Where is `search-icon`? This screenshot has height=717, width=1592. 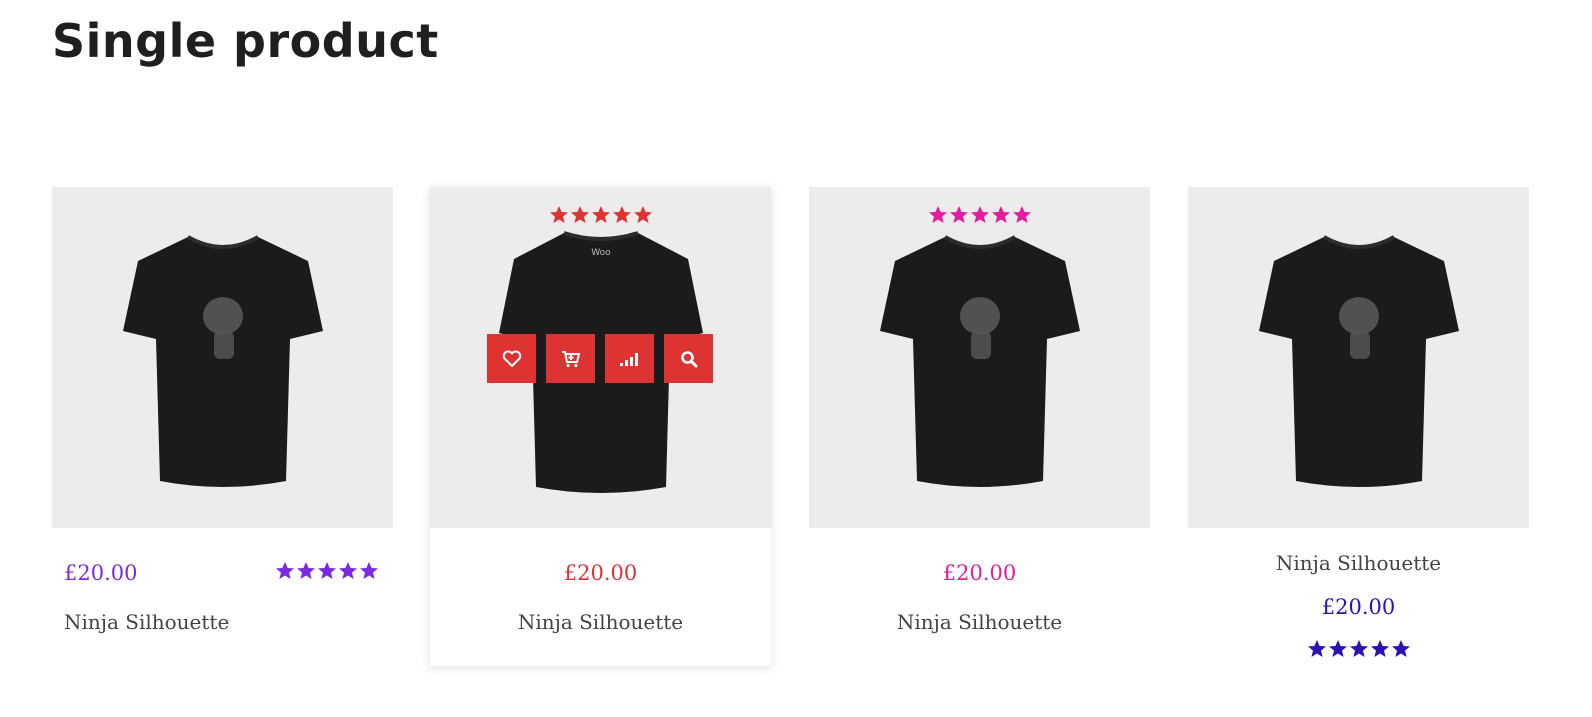
search-icon is located at coordinates (688, 358).